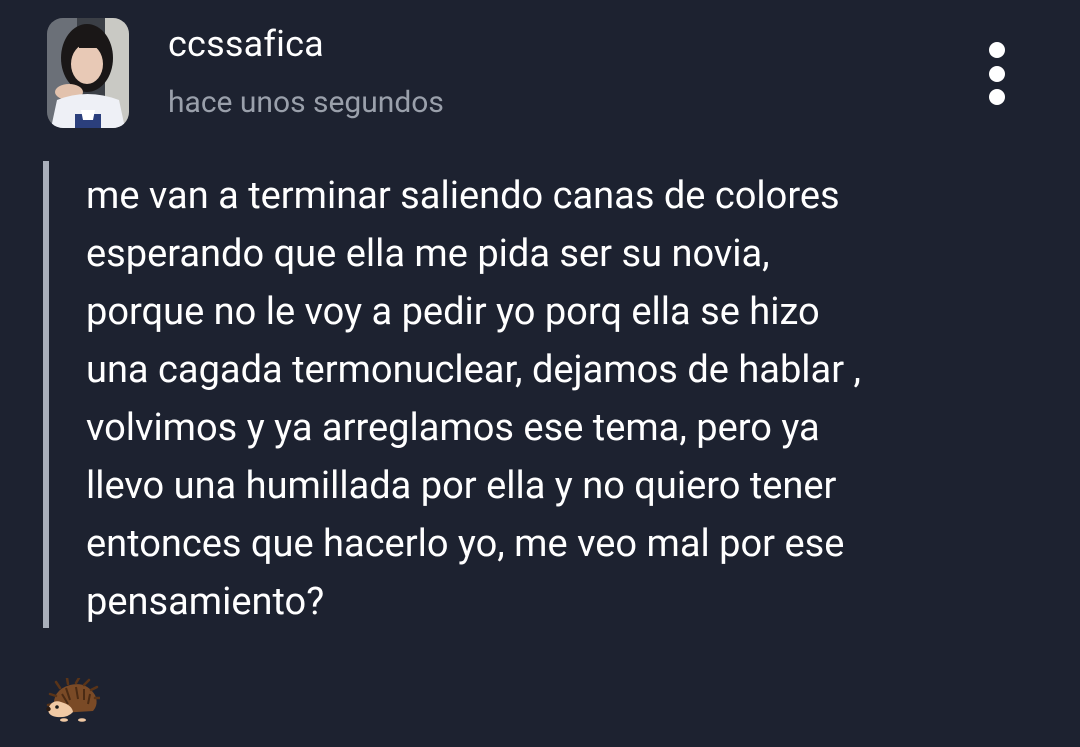 The height and width of the screenshot is (747, 1080). Describe the element at coordinates (997, 50) in the screenshot. I see `more-vertical-icon` at that location.